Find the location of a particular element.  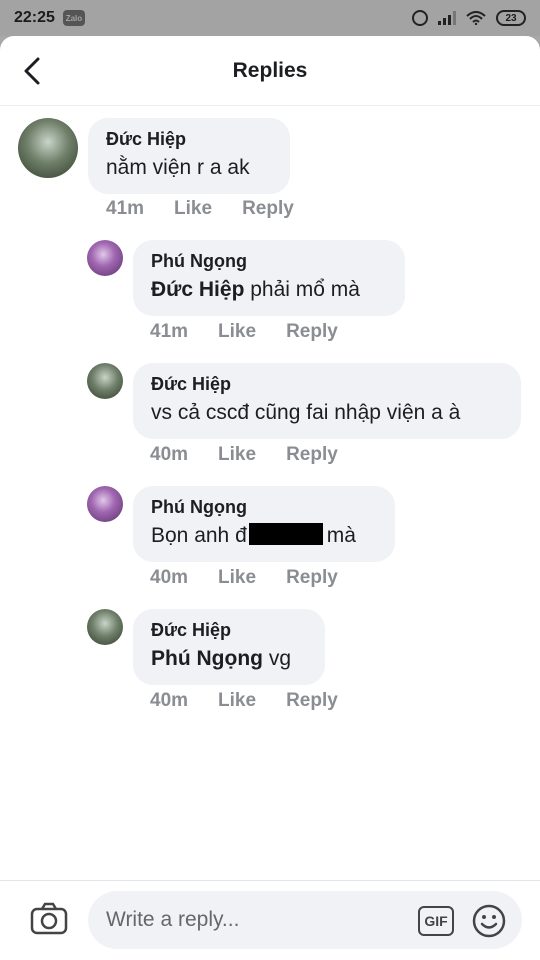

emoji-icon is located at coordinates (489, 921).